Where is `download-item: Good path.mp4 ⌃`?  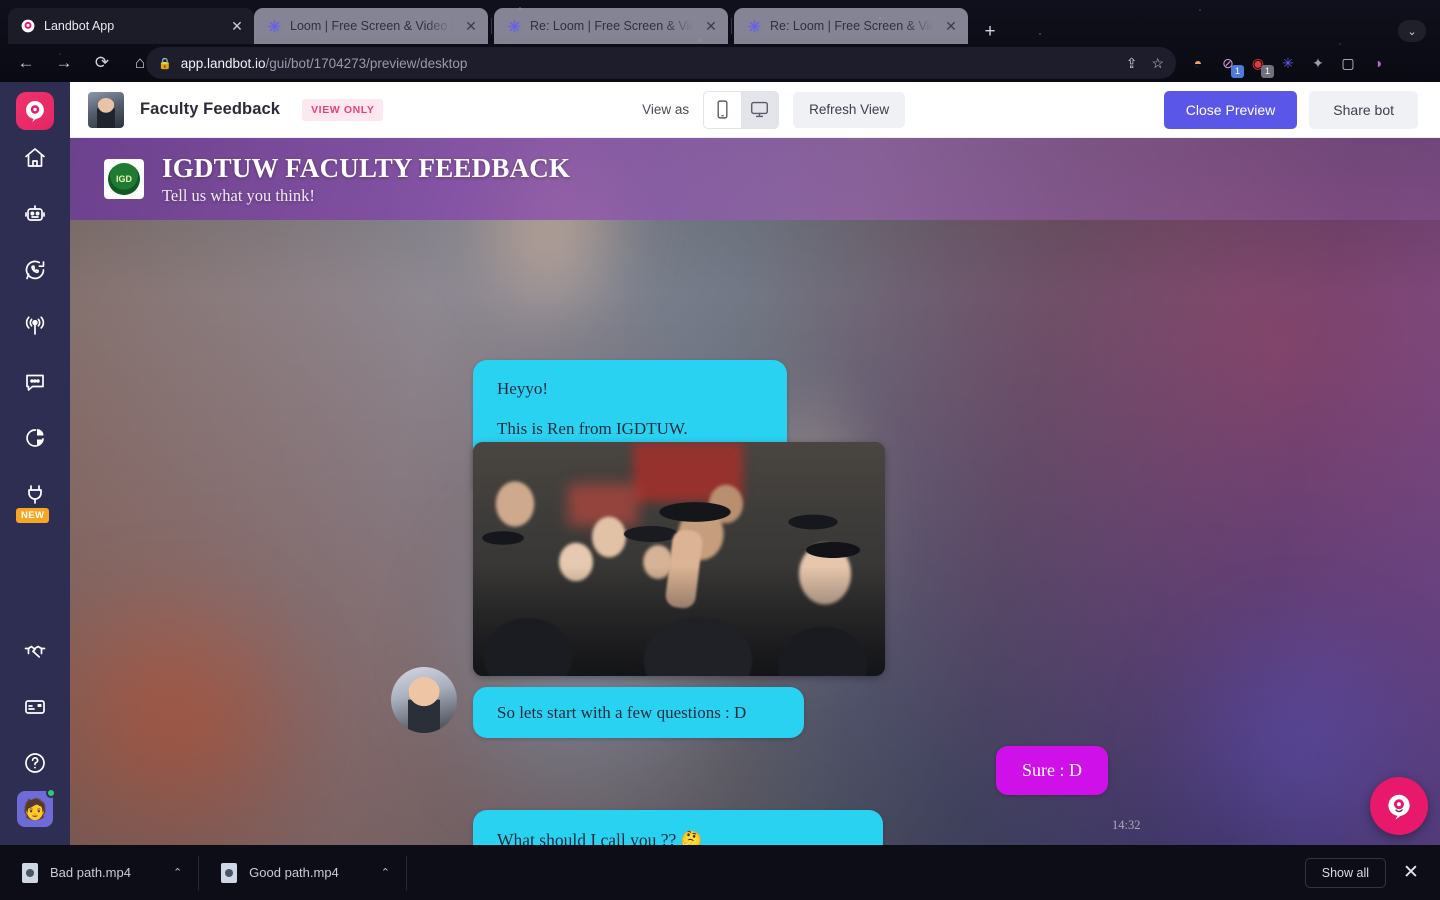
download-item: Good path.mp4 ⌃ is located at coordinates (302, 872).